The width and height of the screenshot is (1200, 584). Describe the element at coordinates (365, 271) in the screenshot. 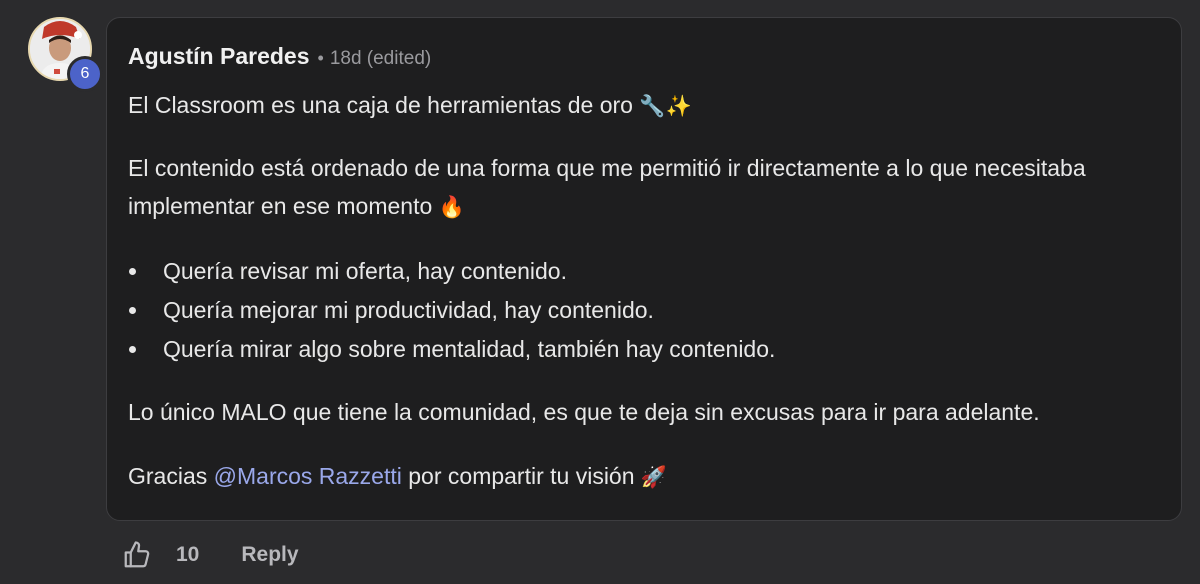

I see `list-item-text: Quería revisar mi oferta, hay contenido.` at that location.